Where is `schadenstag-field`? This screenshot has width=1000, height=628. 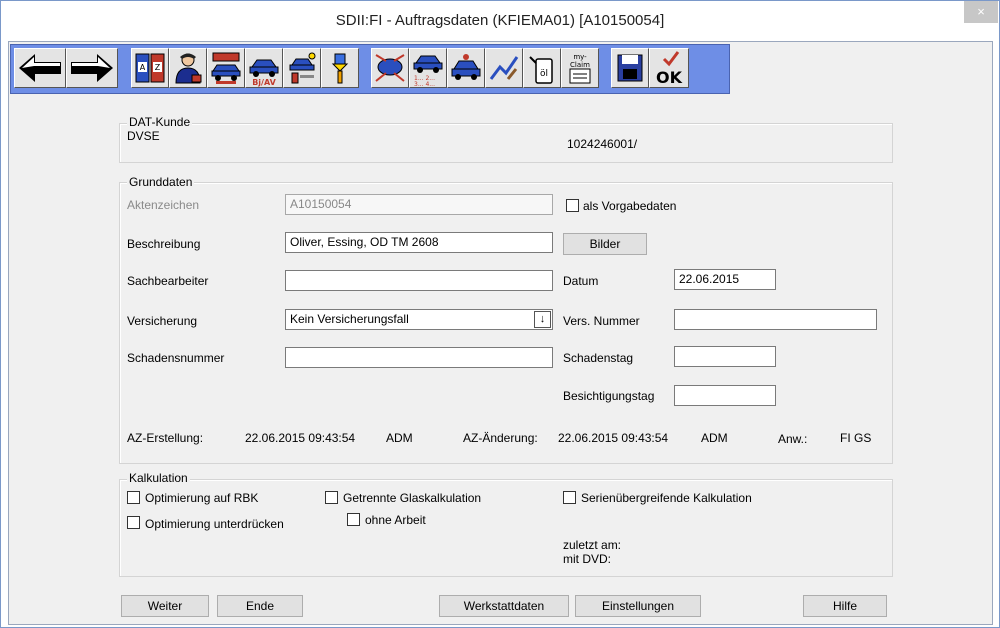
schadenstag-field is located at coordinates (725, 356).